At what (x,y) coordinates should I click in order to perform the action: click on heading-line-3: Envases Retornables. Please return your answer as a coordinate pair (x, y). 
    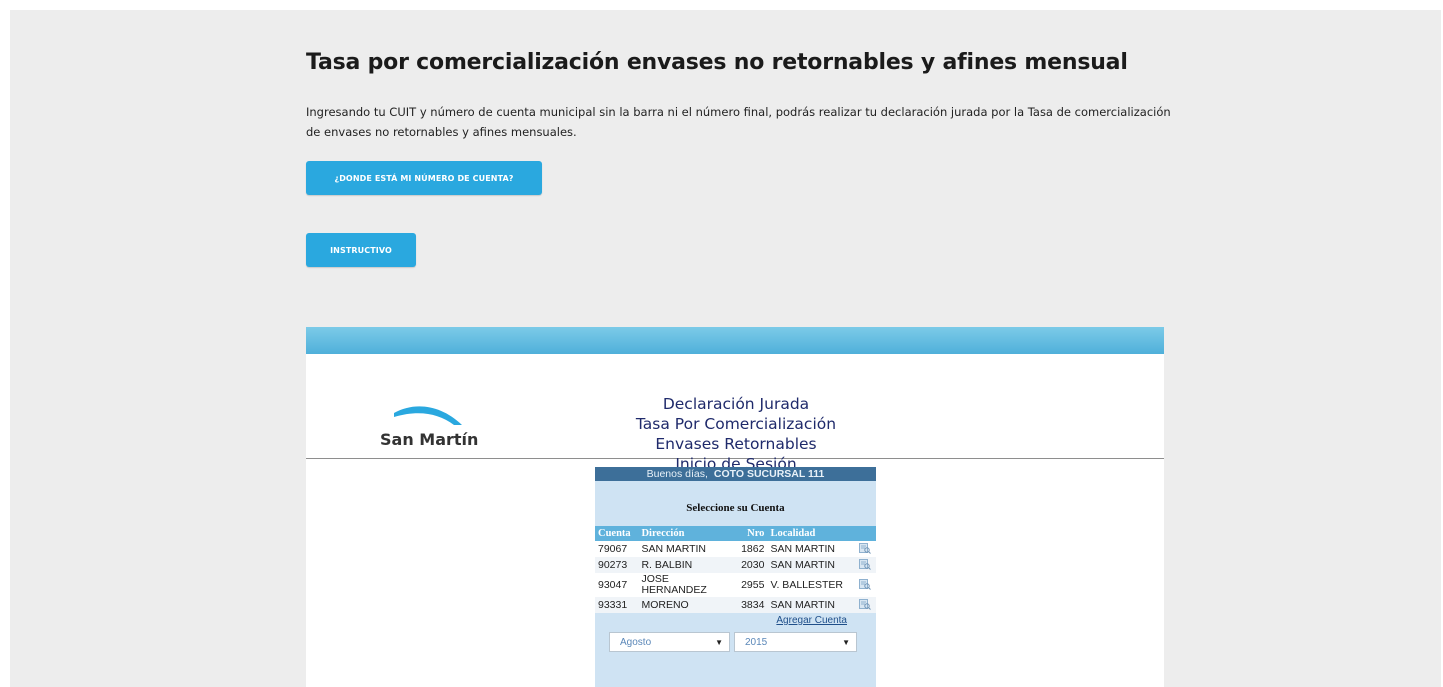
    Looking at the image, I should click on (736, 444).